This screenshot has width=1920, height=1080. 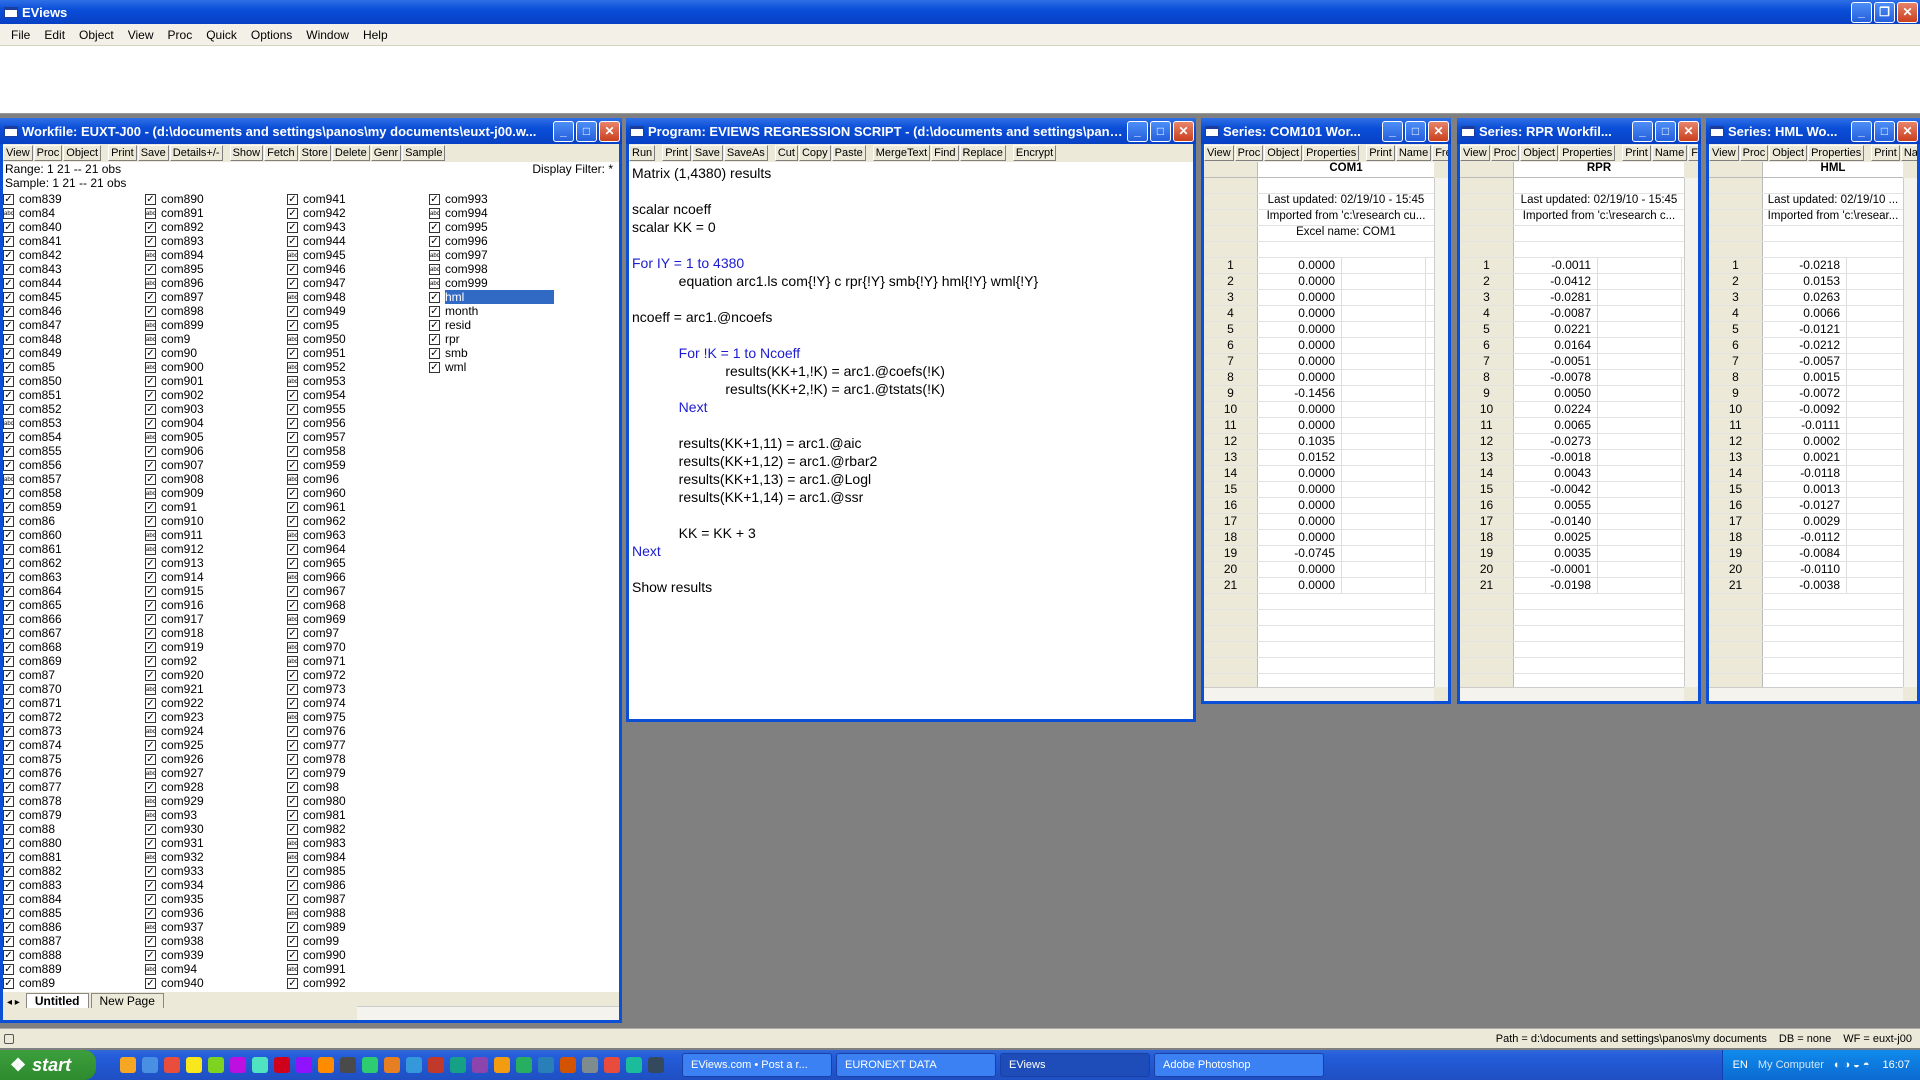 What do you see at coordinates (316, 801) in the screenshot?
I see `workfile-object: com980` at bounding box center [316, 801].